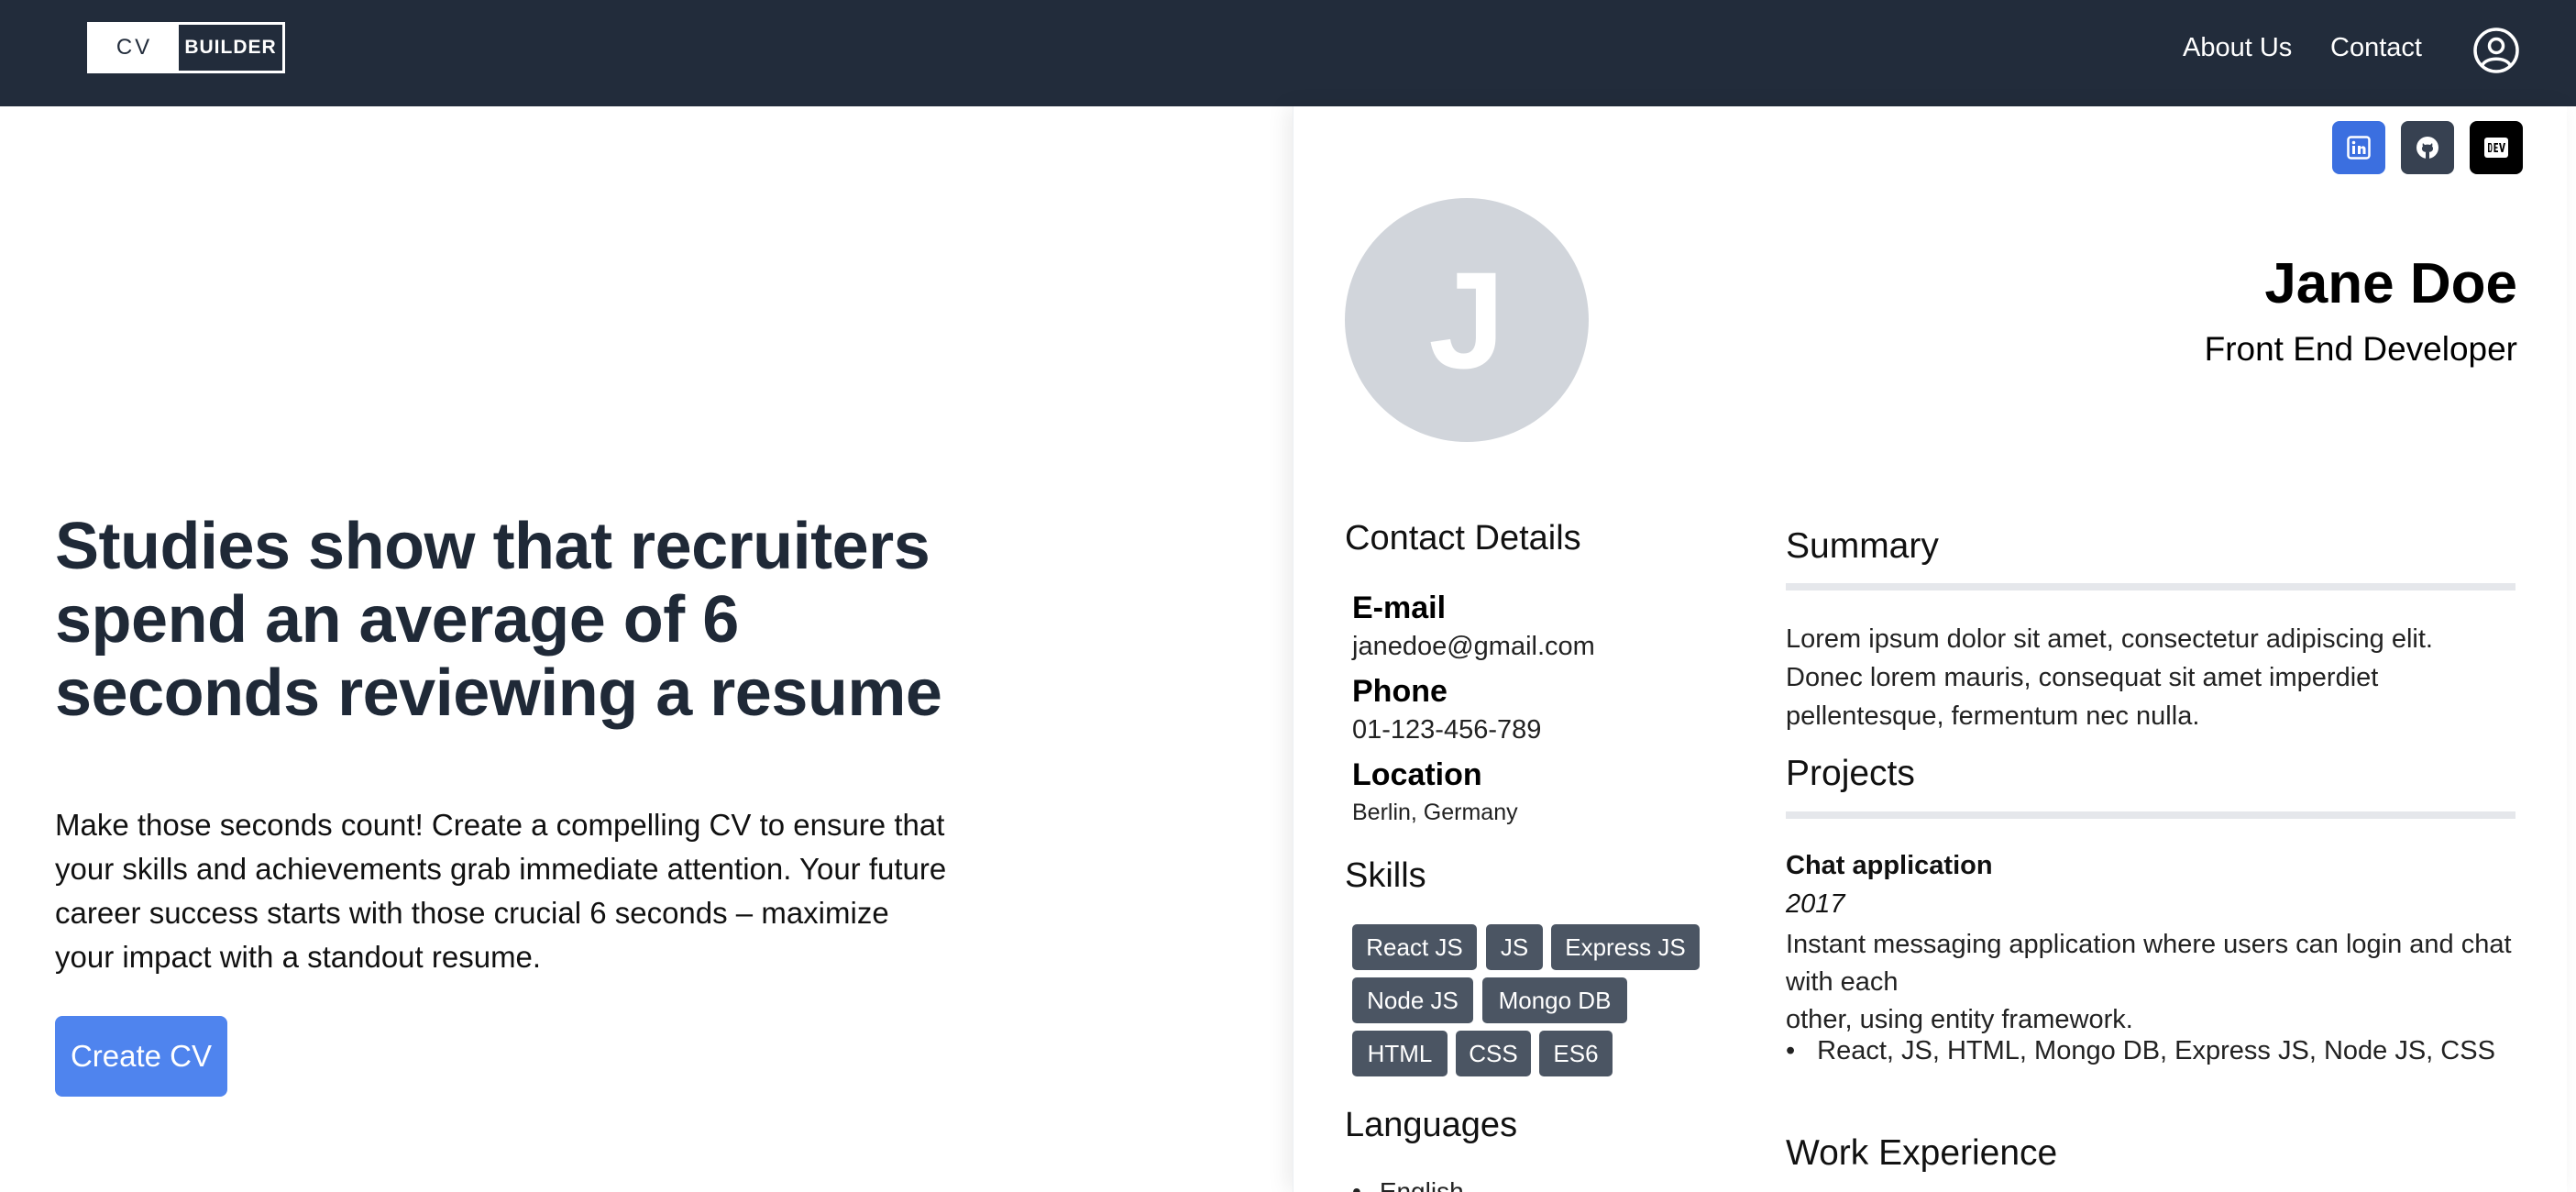 The width and height of the screenshot is (2576, 1192). I want to click on skill-tag: ES6, so click(1576, 1054).